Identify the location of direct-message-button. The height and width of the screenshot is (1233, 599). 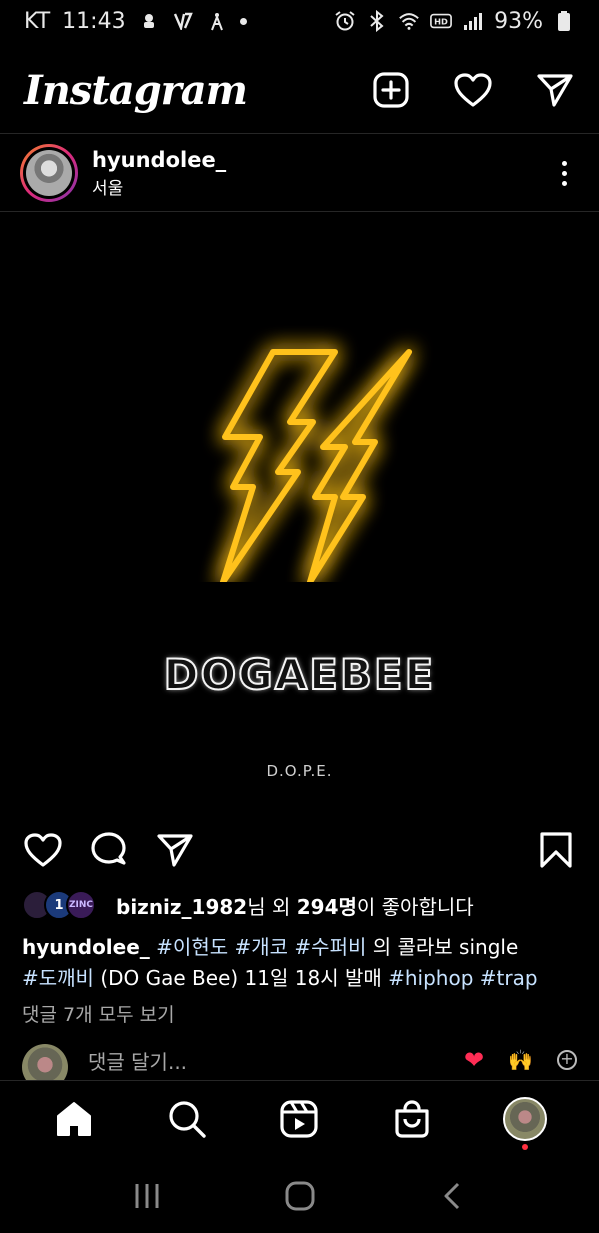
(555, 90).